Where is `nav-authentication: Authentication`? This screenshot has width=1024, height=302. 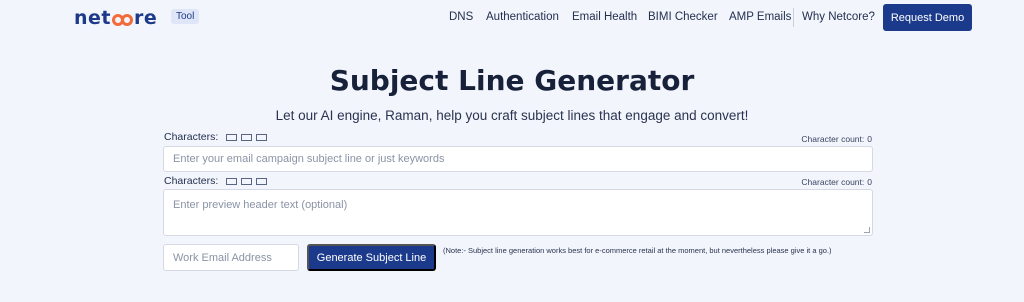
nav-authentication: Authentication is located at coordinates (522, 17).